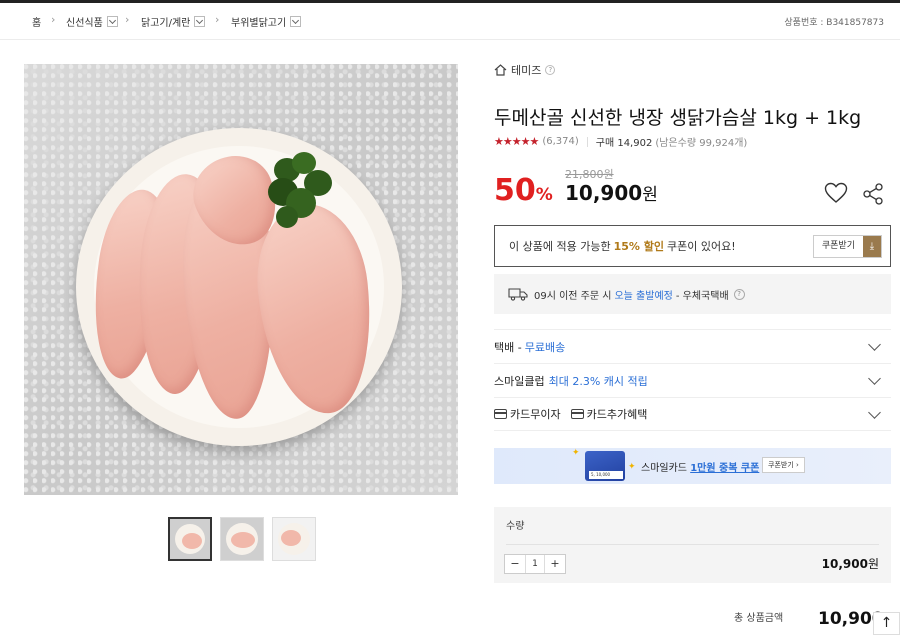  I want to click on delivery-label: 택배 -, so click(508, 347).